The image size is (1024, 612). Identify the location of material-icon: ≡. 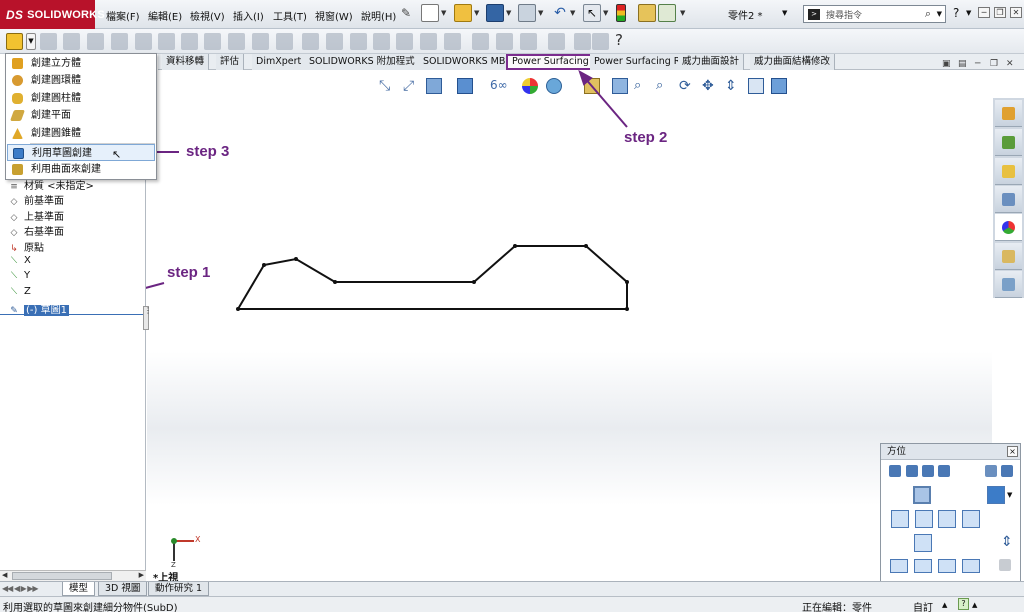
(14, 187).